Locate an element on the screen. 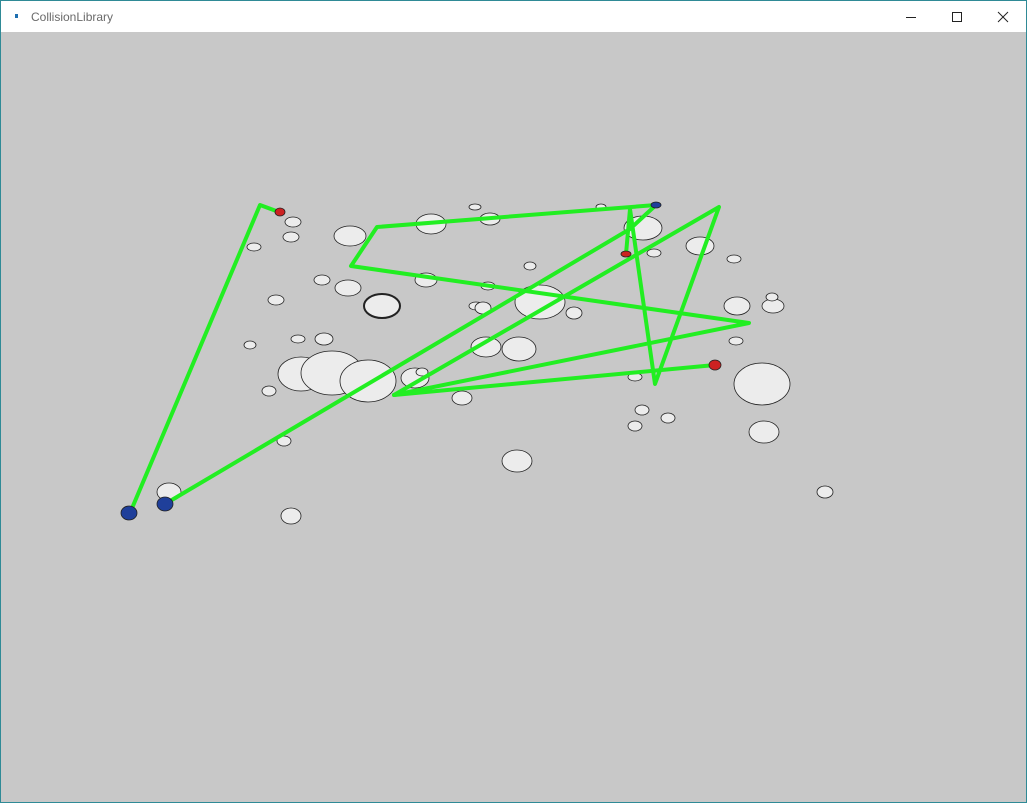  minimize-button is located at coordinates (911, 16).